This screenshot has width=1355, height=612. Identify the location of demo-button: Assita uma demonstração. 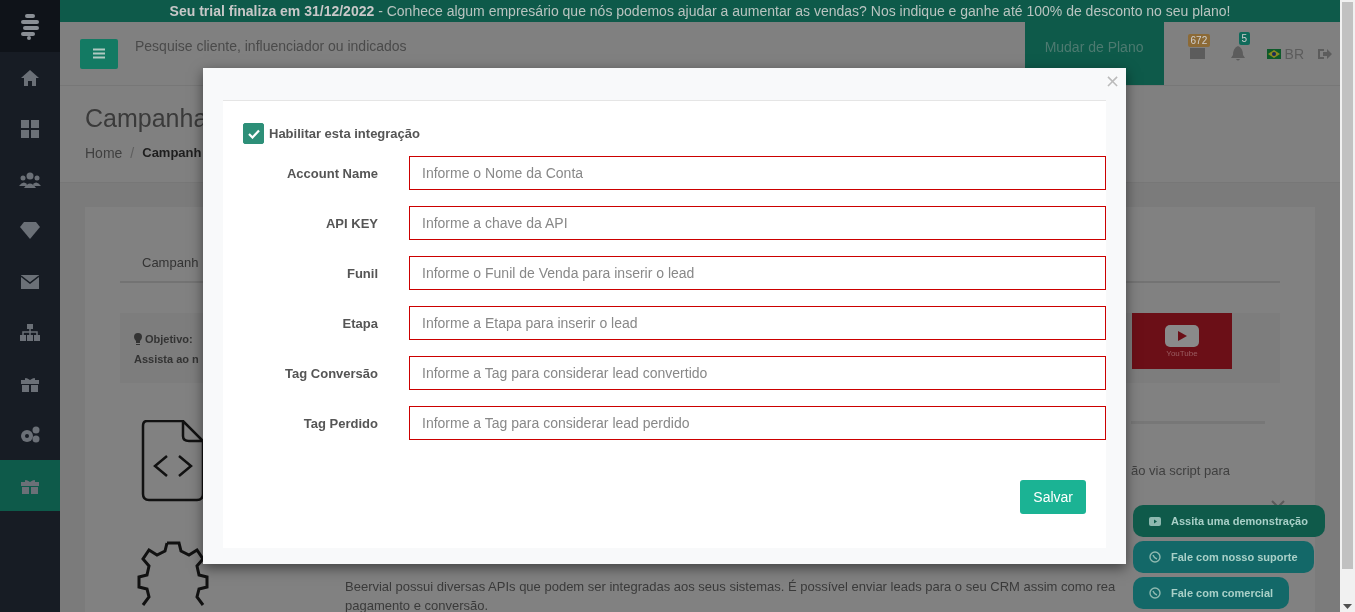
(1229, 521).